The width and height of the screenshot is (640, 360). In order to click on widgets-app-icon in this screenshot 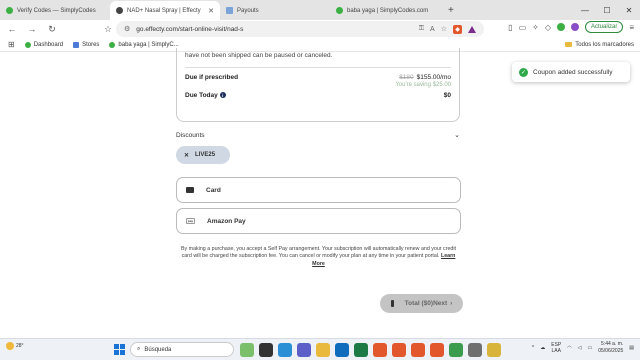, I will do `click(247, 350)`.